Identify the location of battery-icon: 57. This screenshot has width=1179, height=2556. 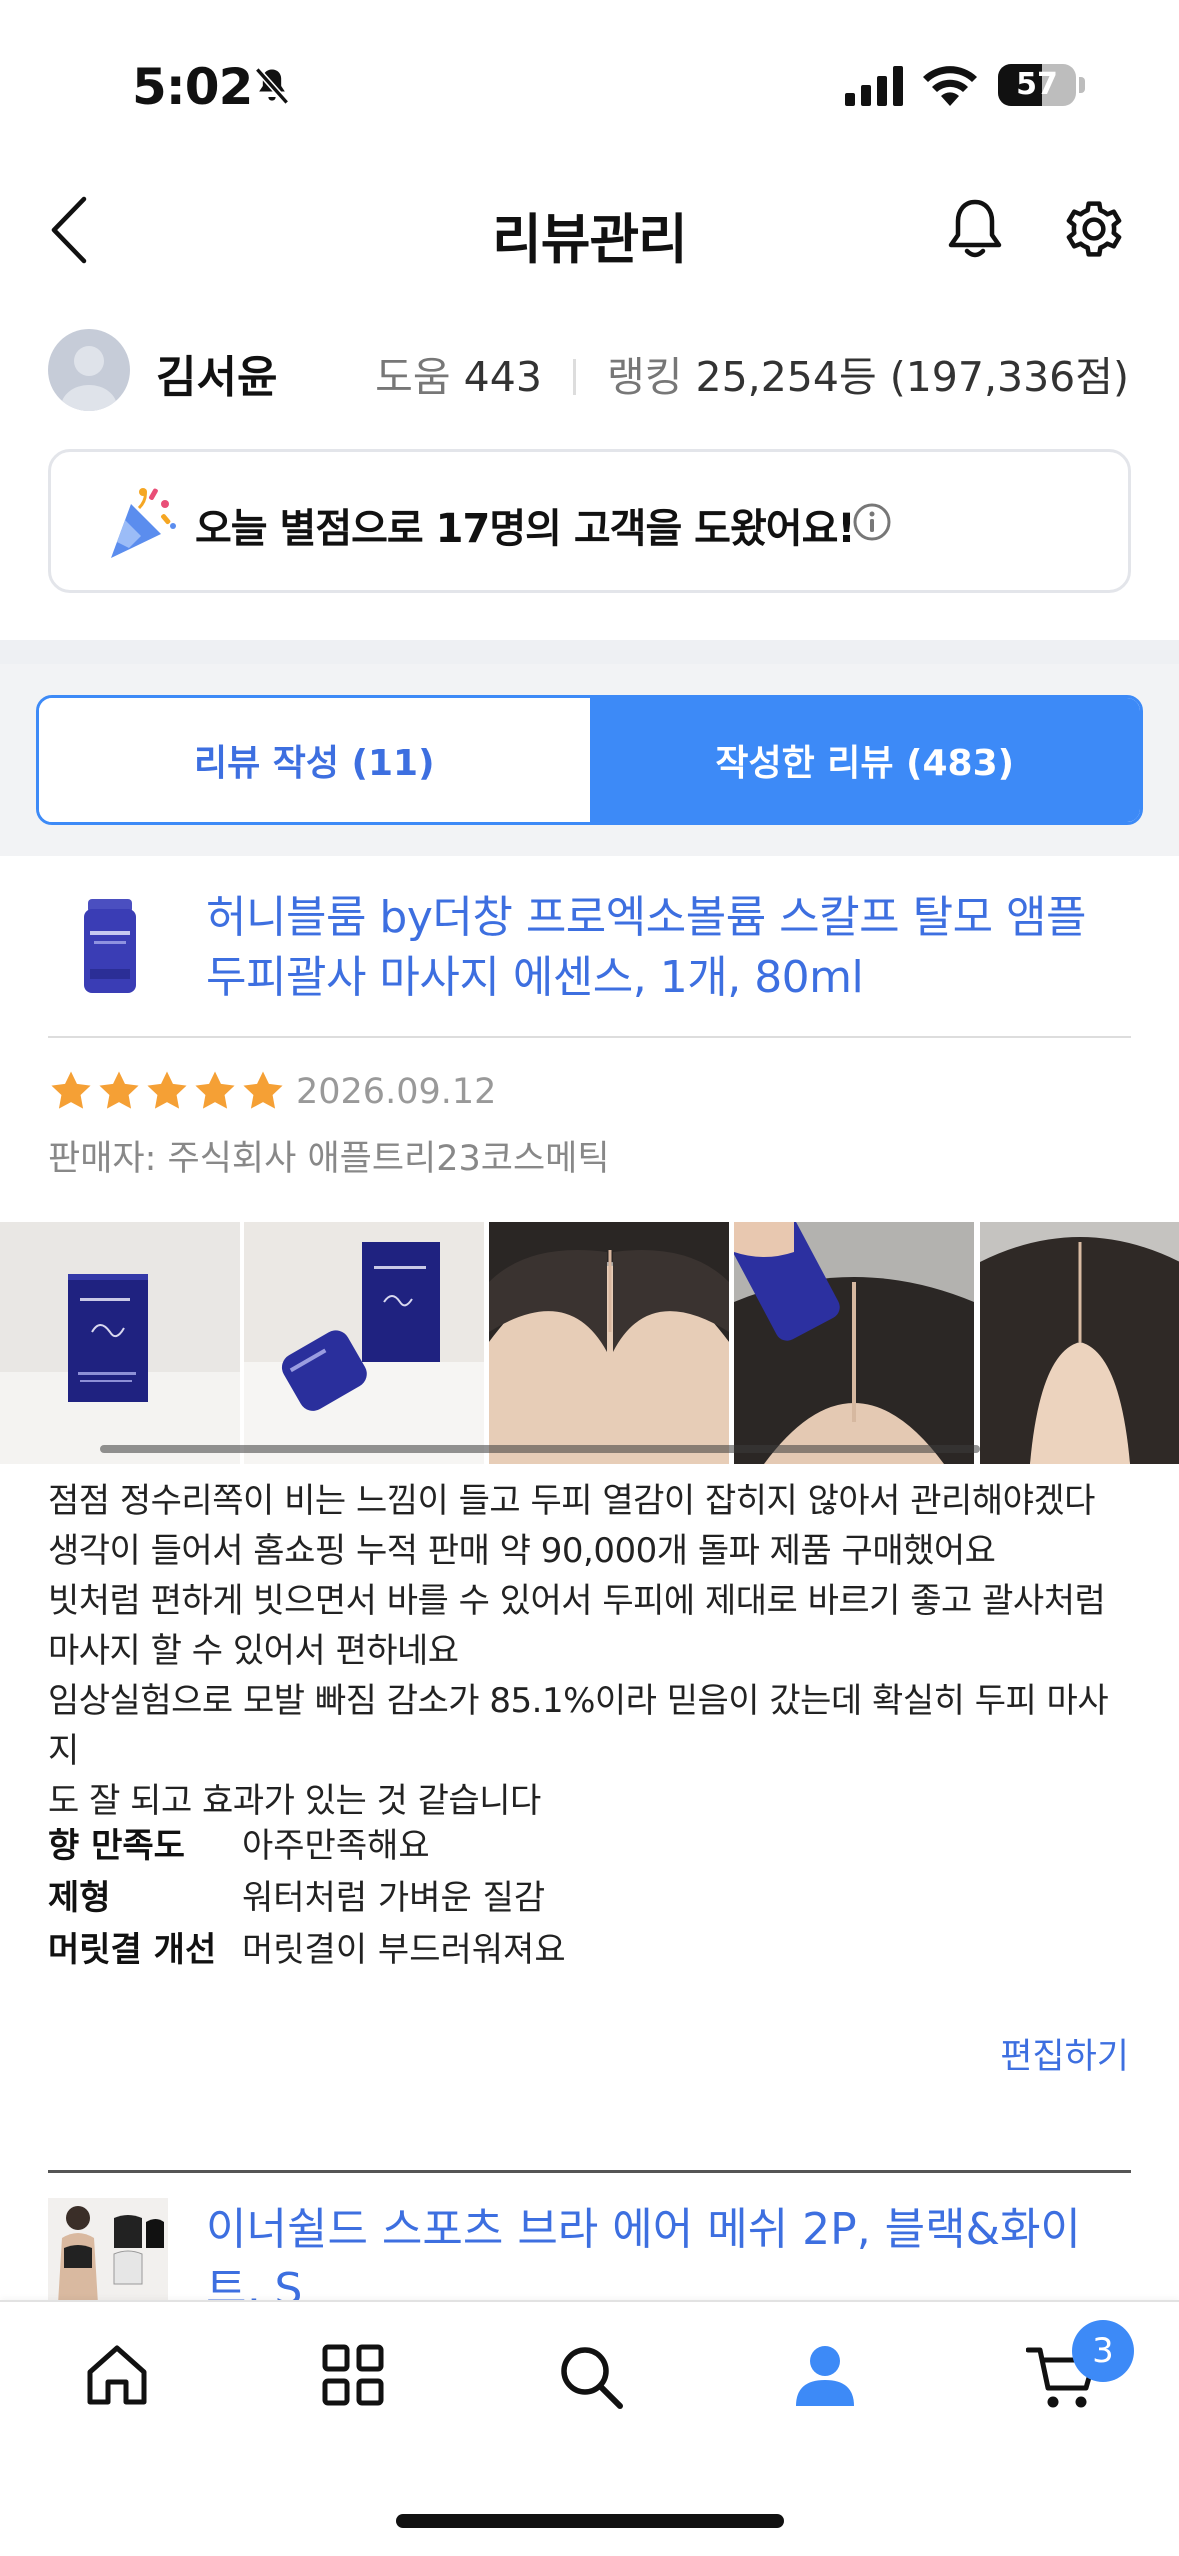
(1037, 85).